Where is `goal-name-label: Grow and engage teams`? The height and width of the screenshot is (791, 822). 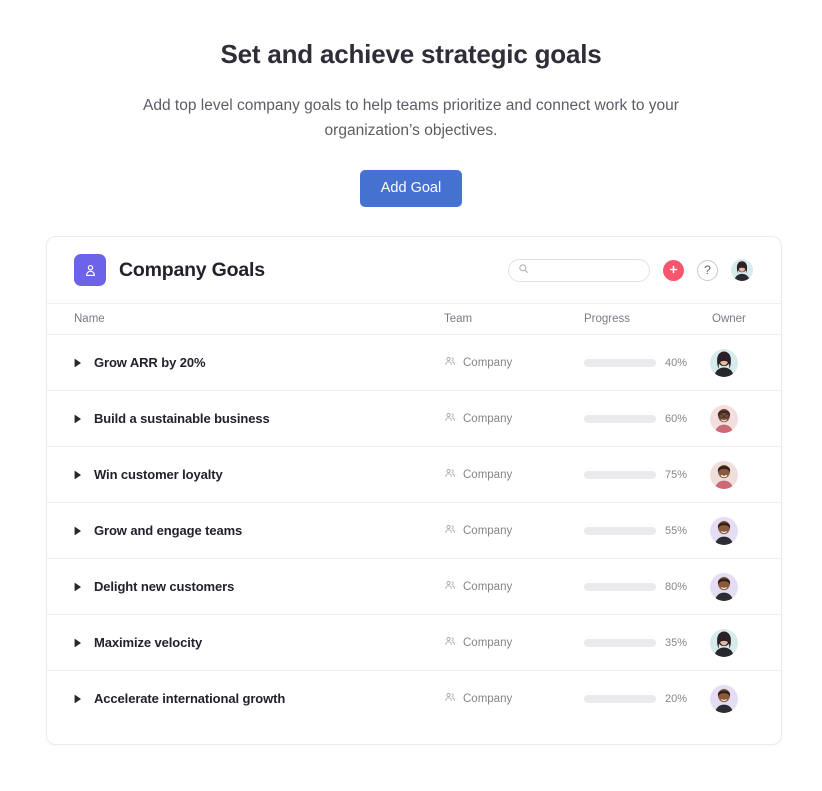
goal-name-label: Grow and engage teams is located at coordinates (168, 530).